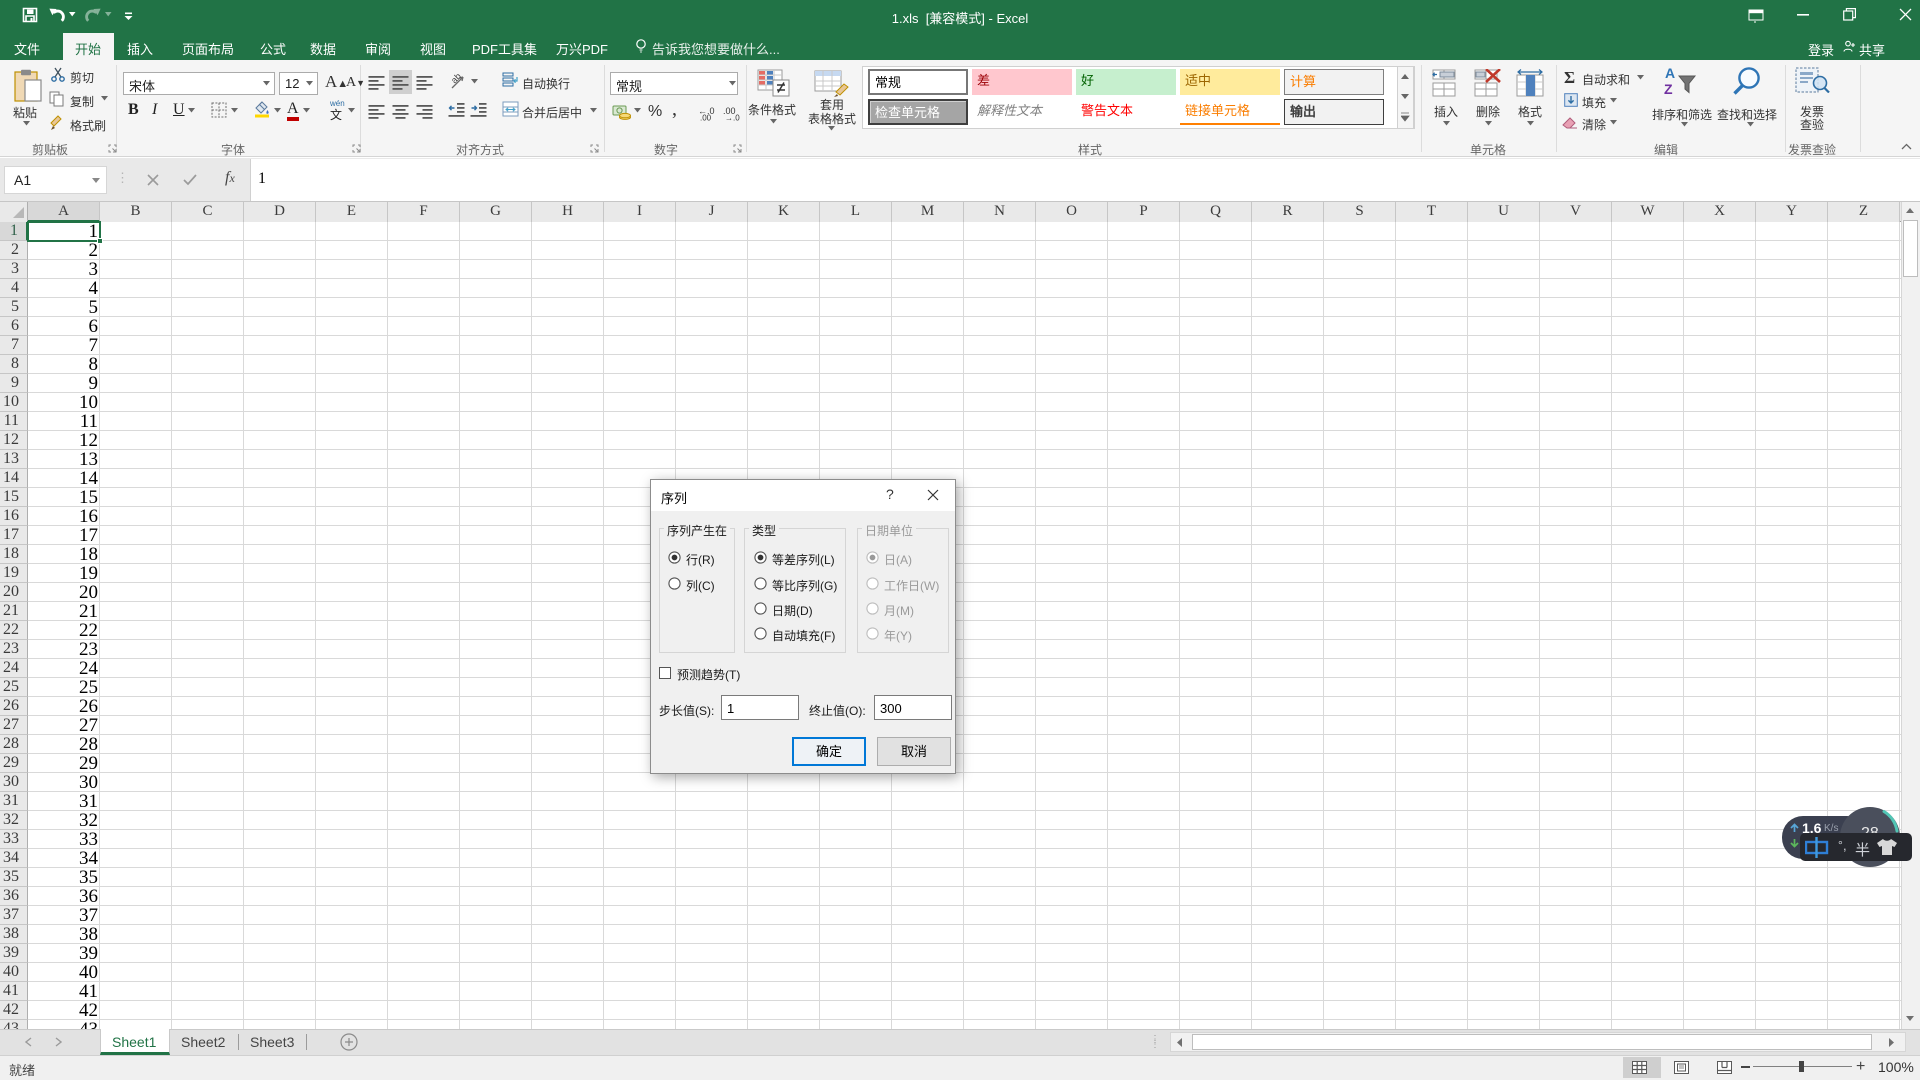  Describe the element at coordinates (456, 79) in the screenshot. I see `svg-text: ab` at that location.